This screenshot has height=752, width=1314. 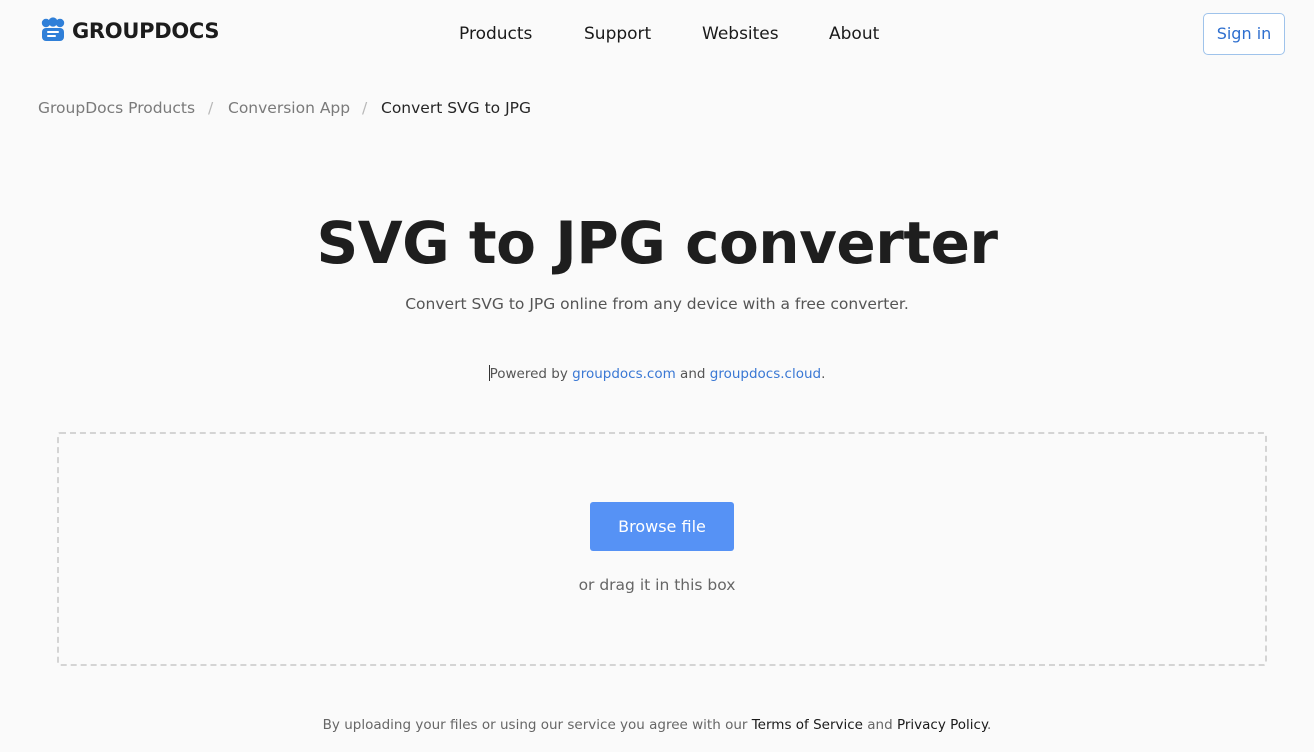 What do you see at coordinates (657, 243) in the screenshot?
I see `page-title: SVG to JPG converter` at bounding box center [657, 243].